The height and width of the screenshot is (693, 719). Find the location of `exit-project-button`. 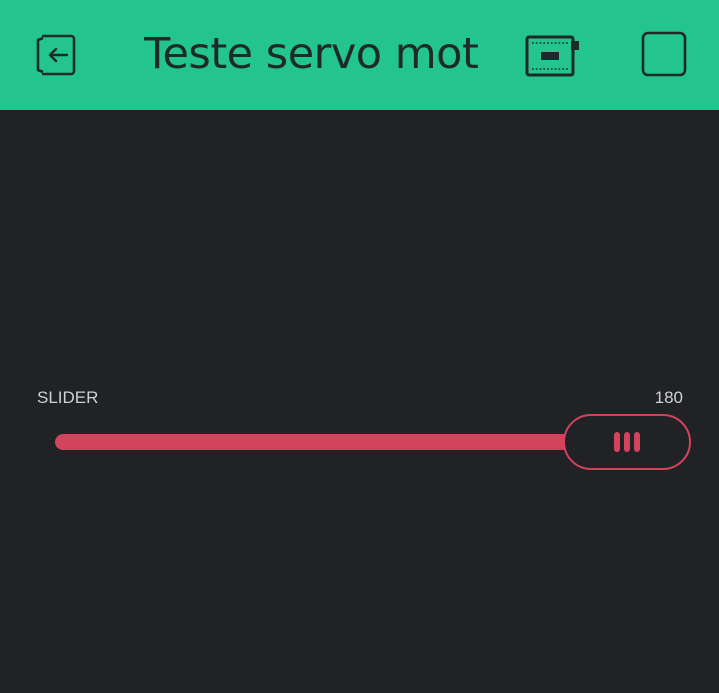

exit-project-button is located at coordinates (56, 55).